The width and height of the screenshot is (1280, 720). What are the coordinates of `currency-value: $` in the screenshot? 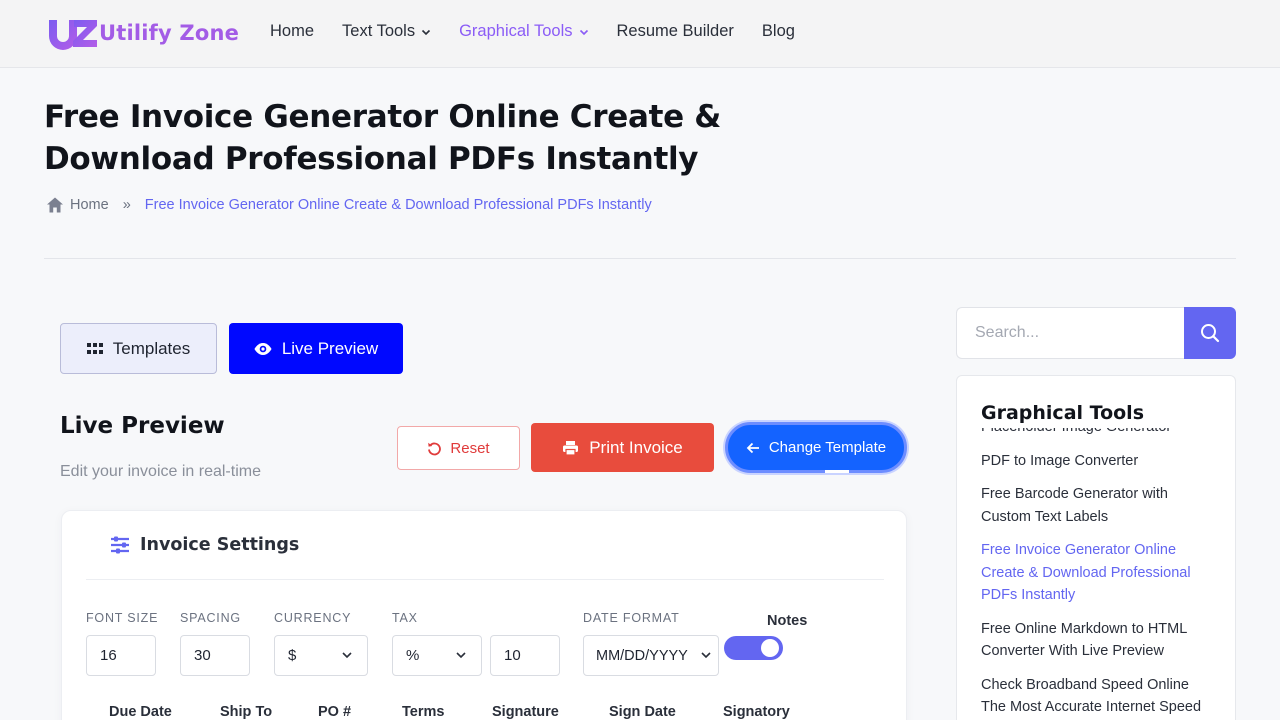 It's located at (292, 655).